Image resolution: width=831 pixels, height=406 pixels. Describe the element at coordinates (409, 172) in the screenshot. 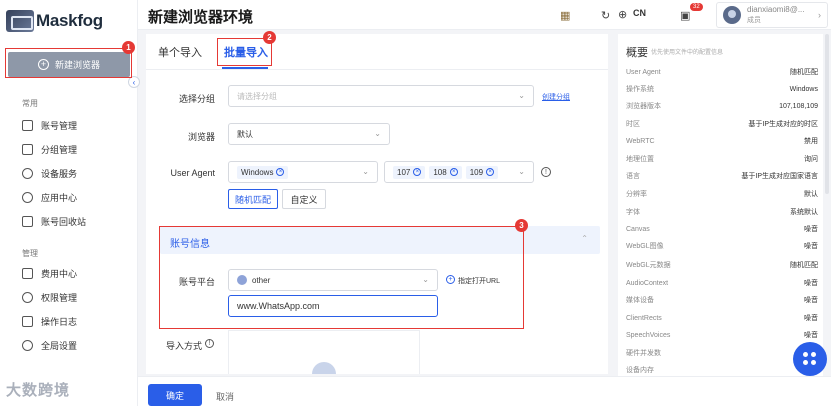

I see `version-tag: 107 ×` at that location.